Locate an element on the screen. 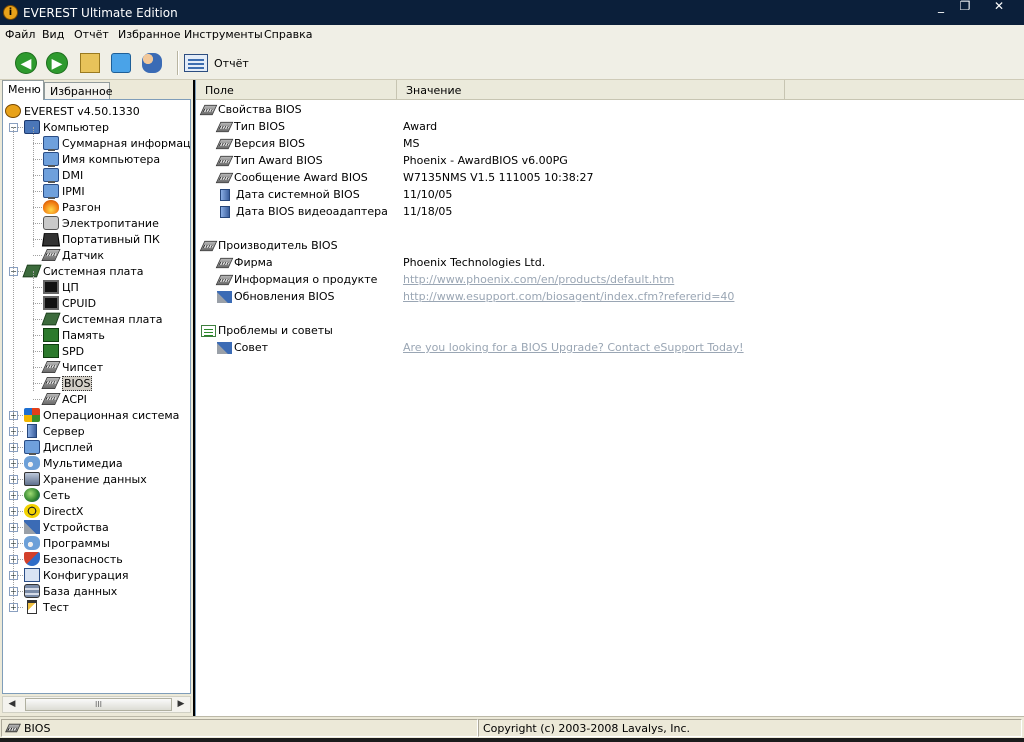  group-header: Производитель BIOS is located at coordinates (268, 245).